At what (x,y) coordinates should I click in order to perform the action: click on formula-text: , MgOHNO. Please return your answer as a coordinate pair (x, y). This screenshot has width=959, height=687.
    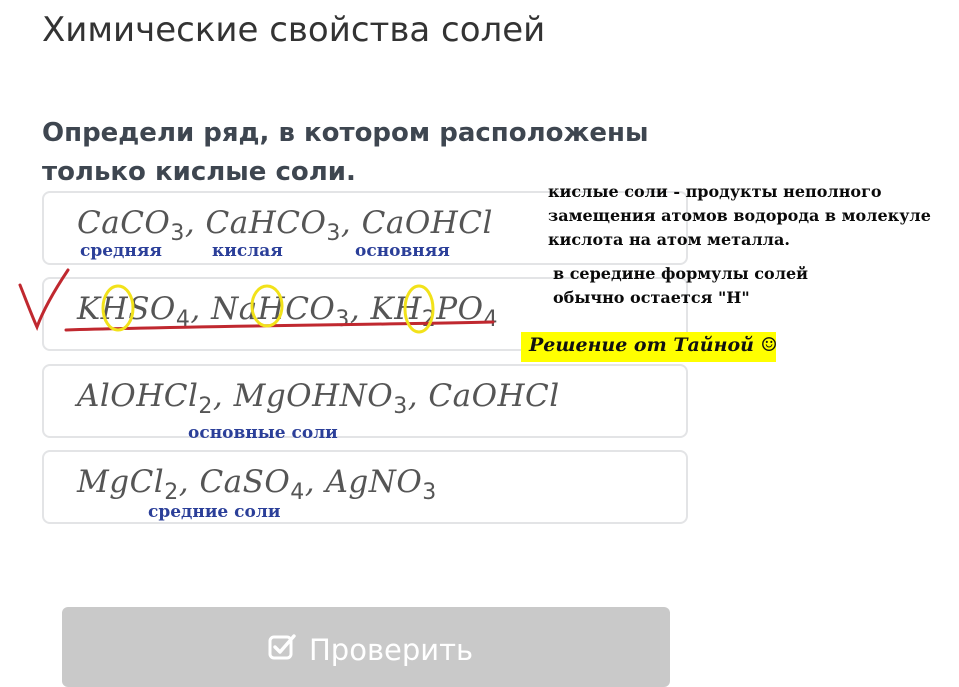
    Looking at the image, I should click on (303, 396).